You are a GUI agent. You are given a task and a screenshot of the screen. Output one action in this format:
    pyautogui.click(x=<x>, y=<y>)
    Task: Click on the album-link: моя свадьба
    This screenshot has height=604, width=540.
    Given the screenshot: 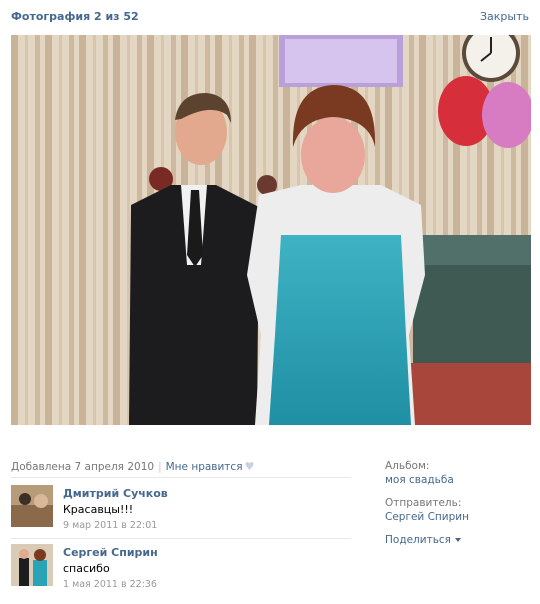 What is the action you would take?
    pyautogui.click(x=460, y=481)
    